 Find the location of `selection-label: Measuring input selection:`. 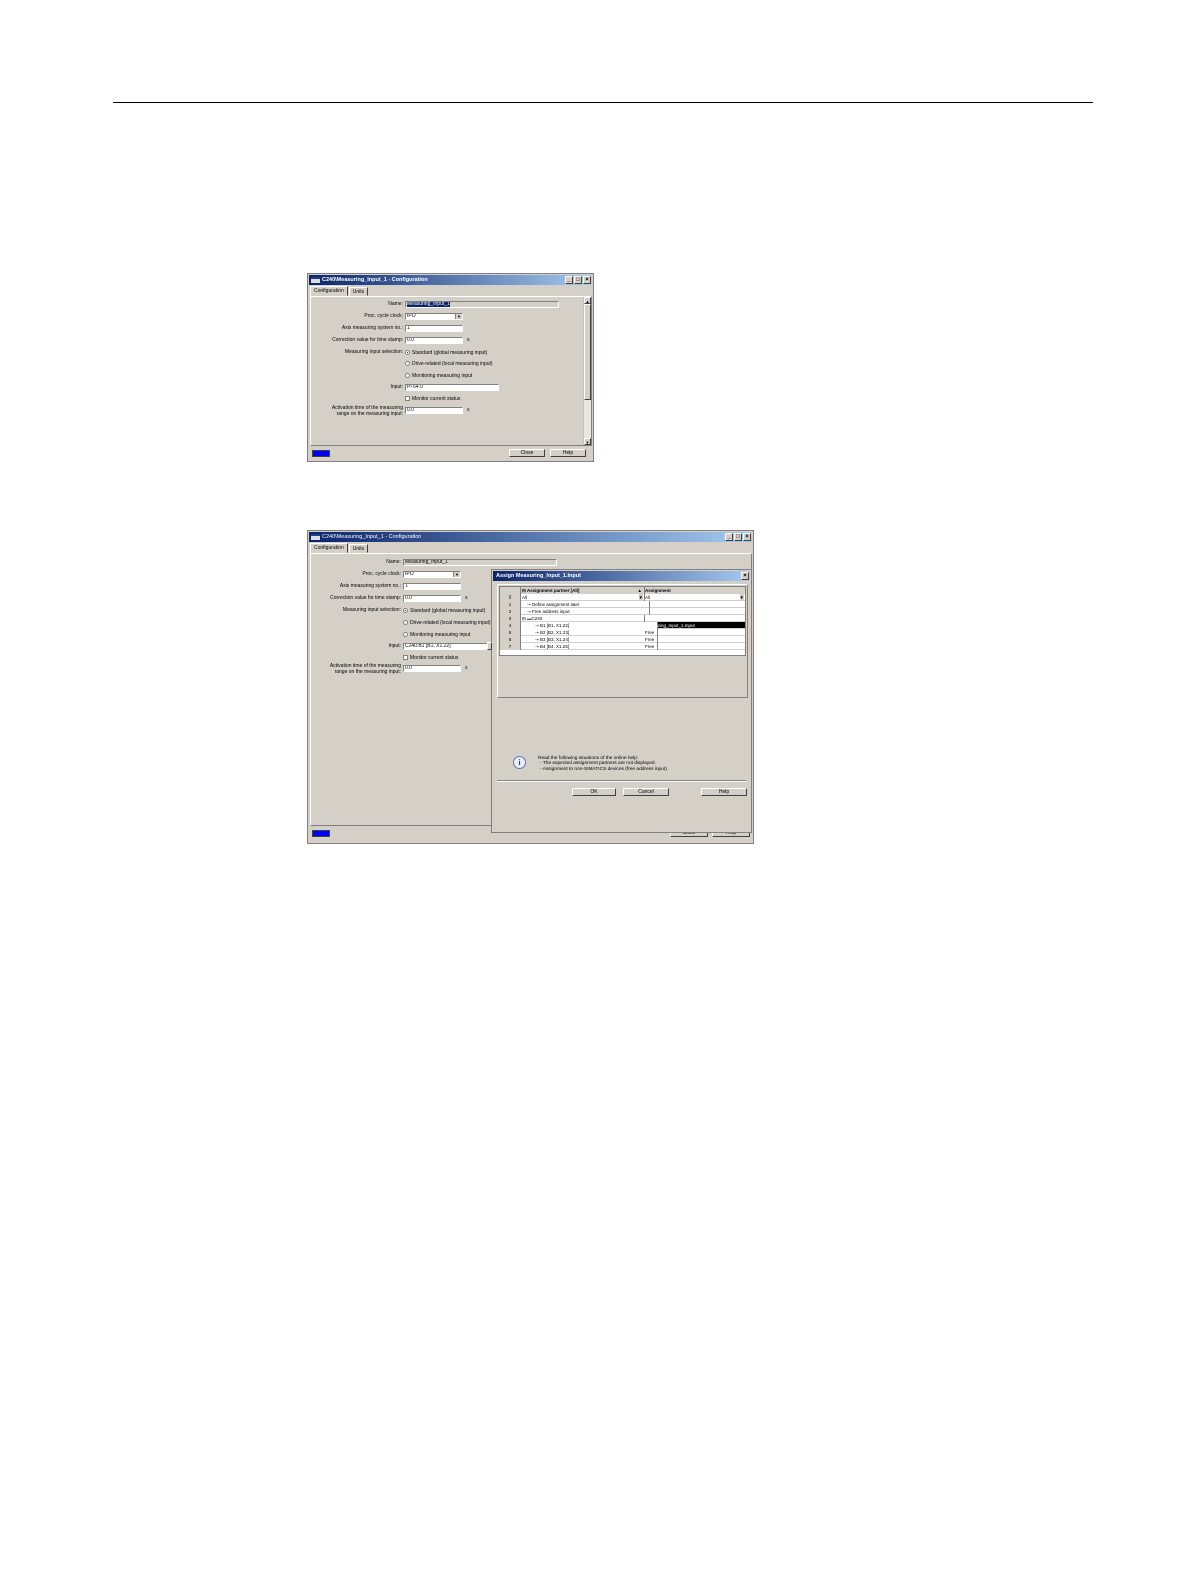

selection-label: Measuring input selection: is located at coordinates (373, 352).